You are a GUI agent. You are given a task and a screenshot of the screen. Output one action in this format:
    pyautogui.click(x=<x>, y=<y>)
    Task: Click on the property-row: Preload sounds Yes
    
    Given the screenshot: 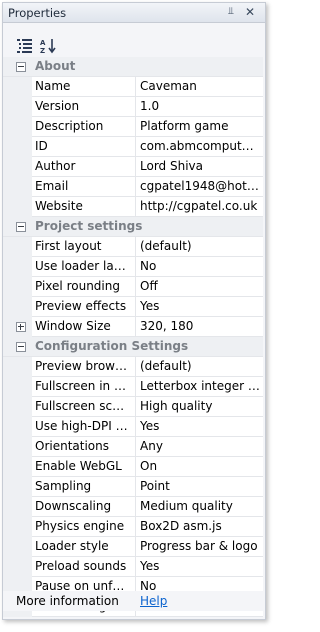 What is the action you would take?
    pyautogui.click(x=133, y=567)
    